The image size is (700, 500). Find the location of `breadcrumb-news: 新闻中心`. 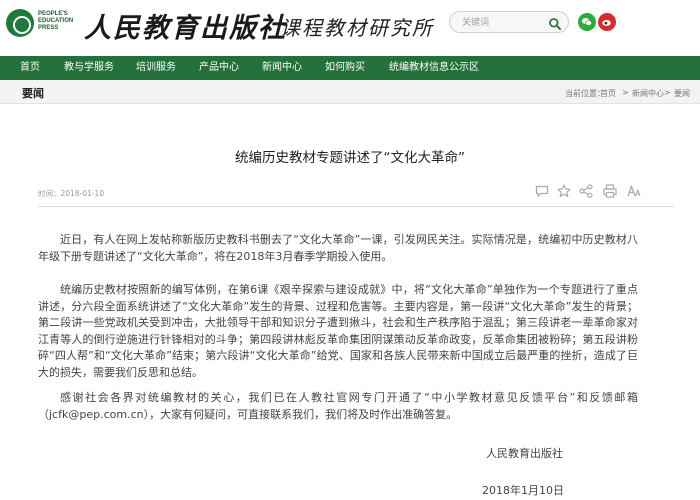

breadcrumb-news: 新闻中心 is located at coordinates (648, 93).